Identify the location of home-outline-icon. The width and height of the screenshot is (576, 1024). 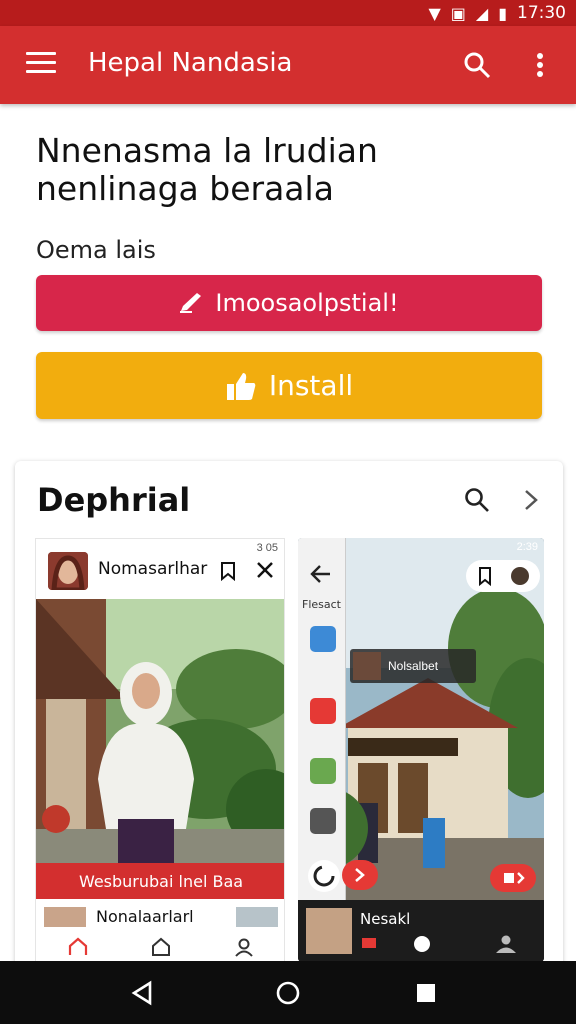
(161, 947).